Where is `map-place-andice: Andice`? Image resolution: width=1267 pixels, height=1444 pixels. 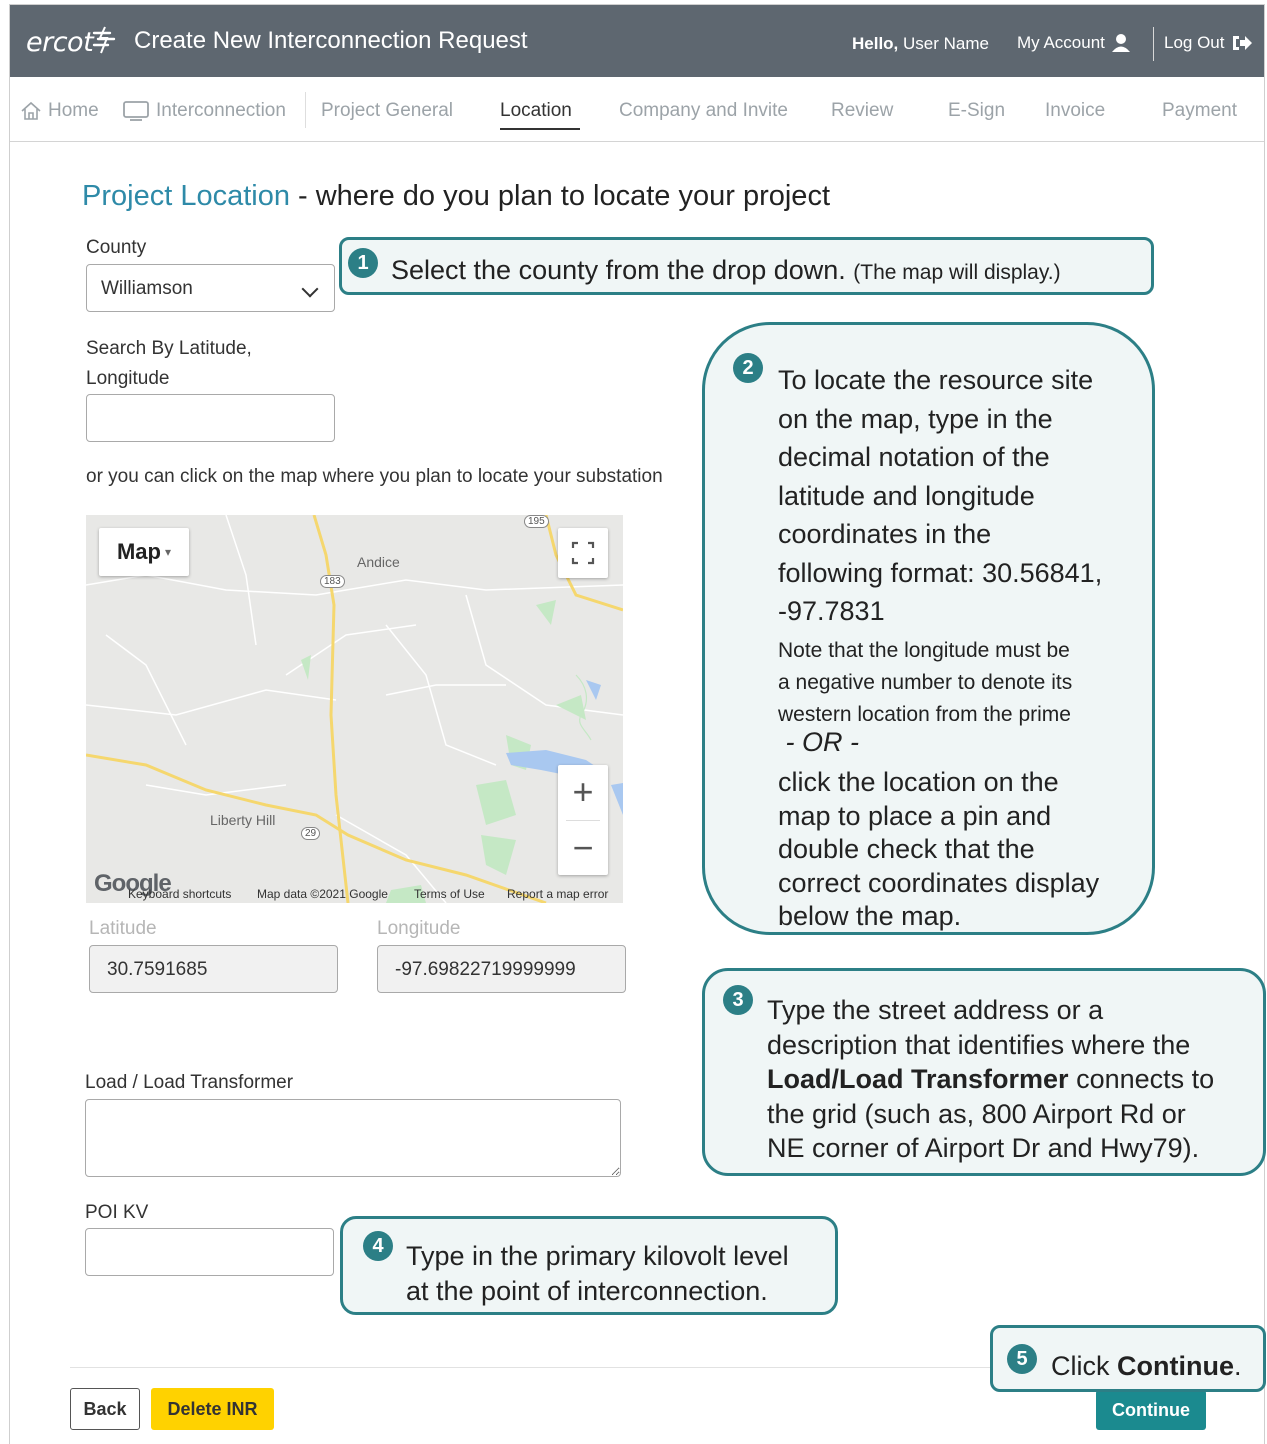 map-place-andice: Andice is located at coordinates (378, 562).